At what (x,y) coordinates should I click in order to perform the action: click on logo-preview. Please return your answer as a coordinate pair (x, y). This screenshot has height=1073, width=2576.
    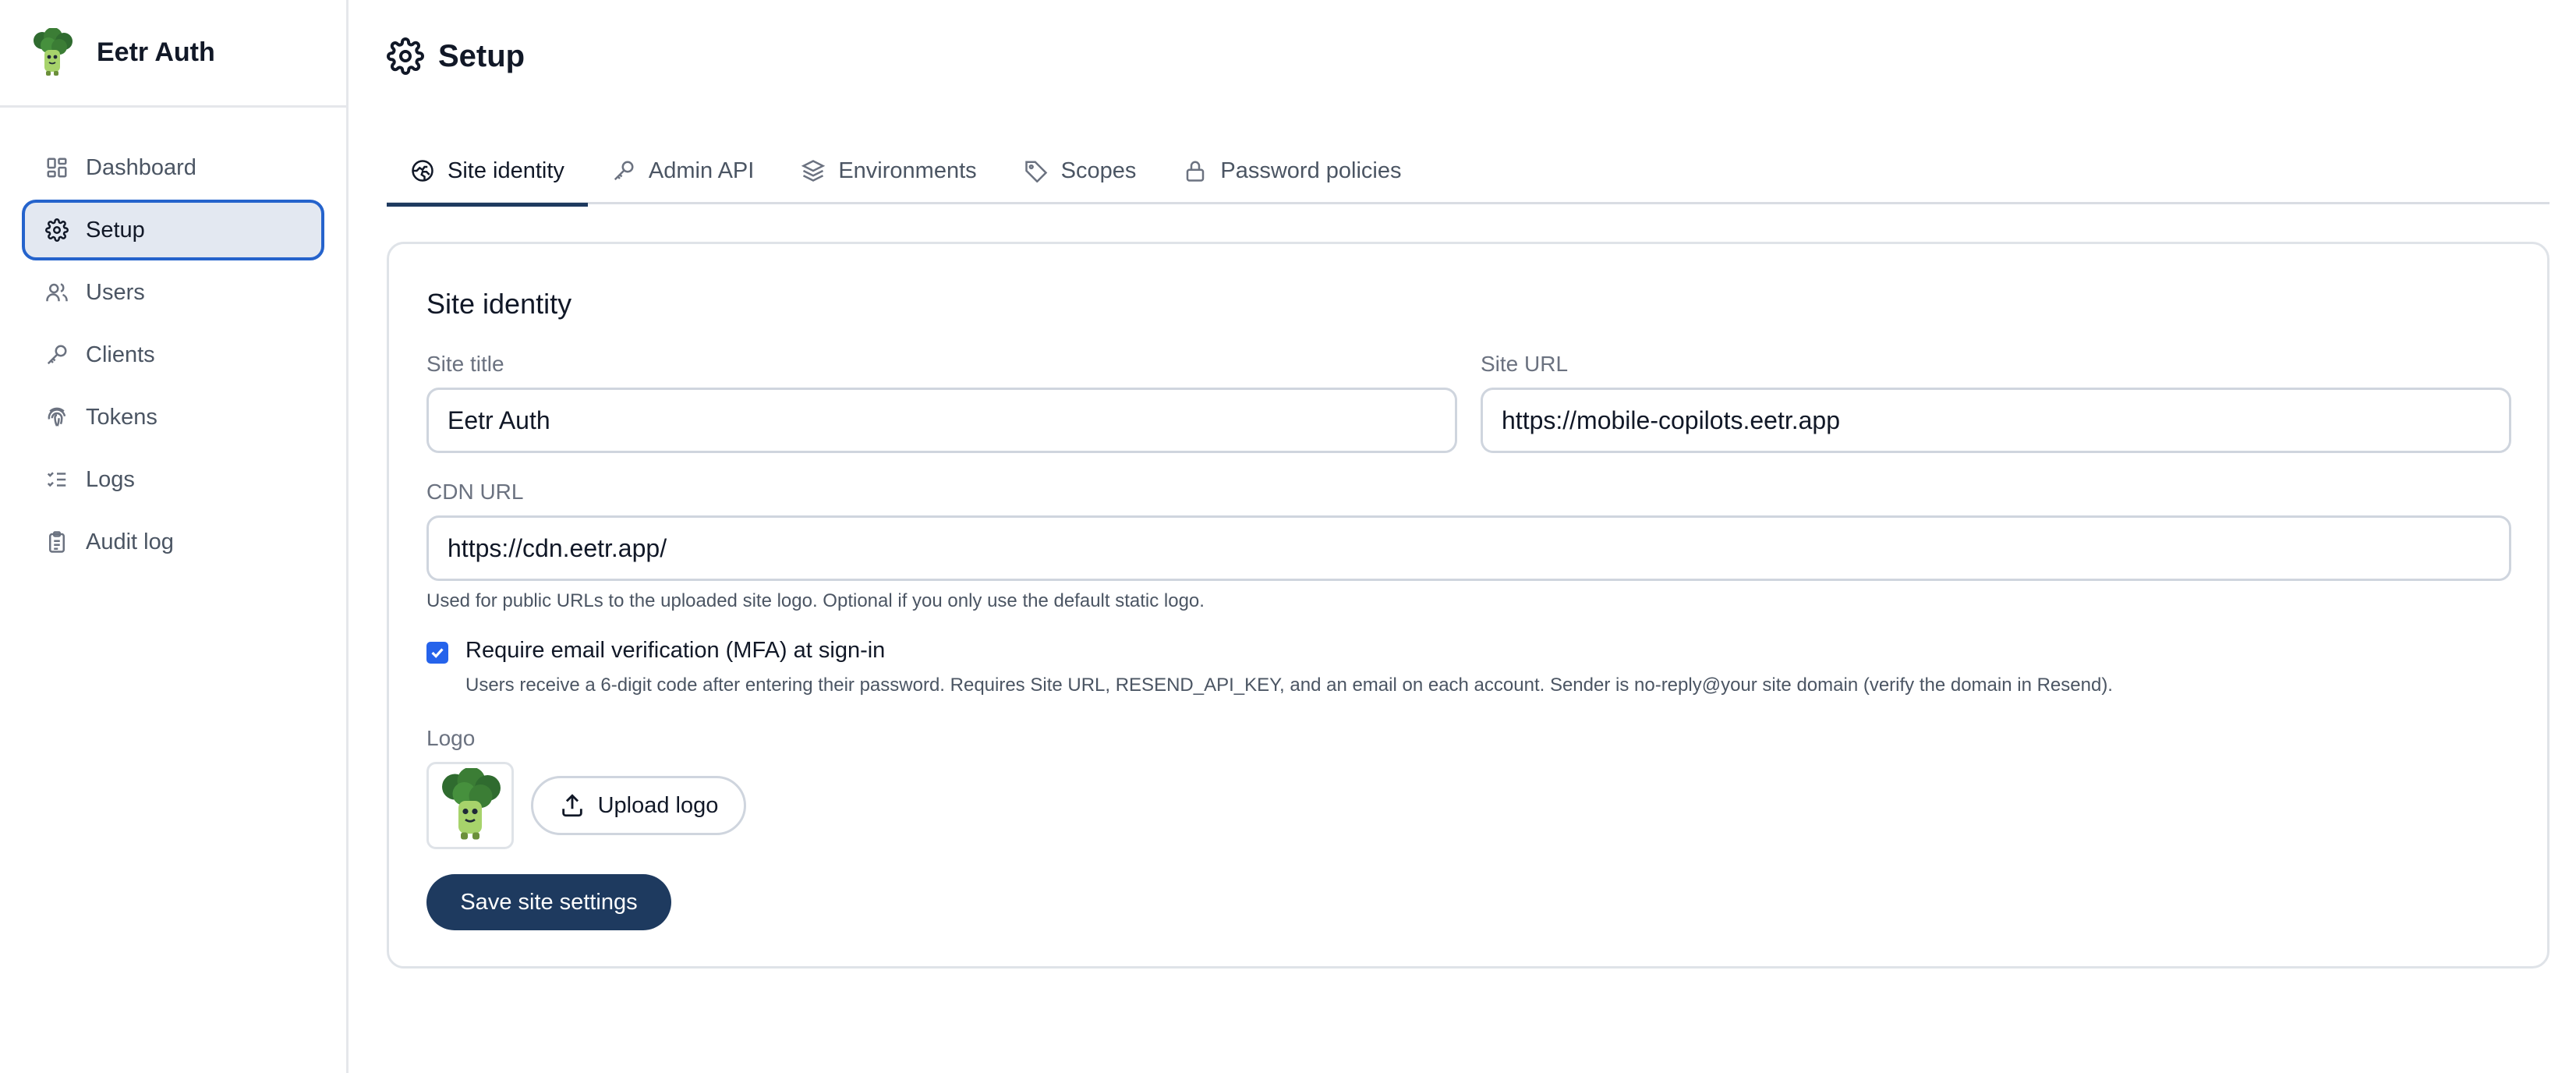
    Looking at the image, I should click on (470, 806).